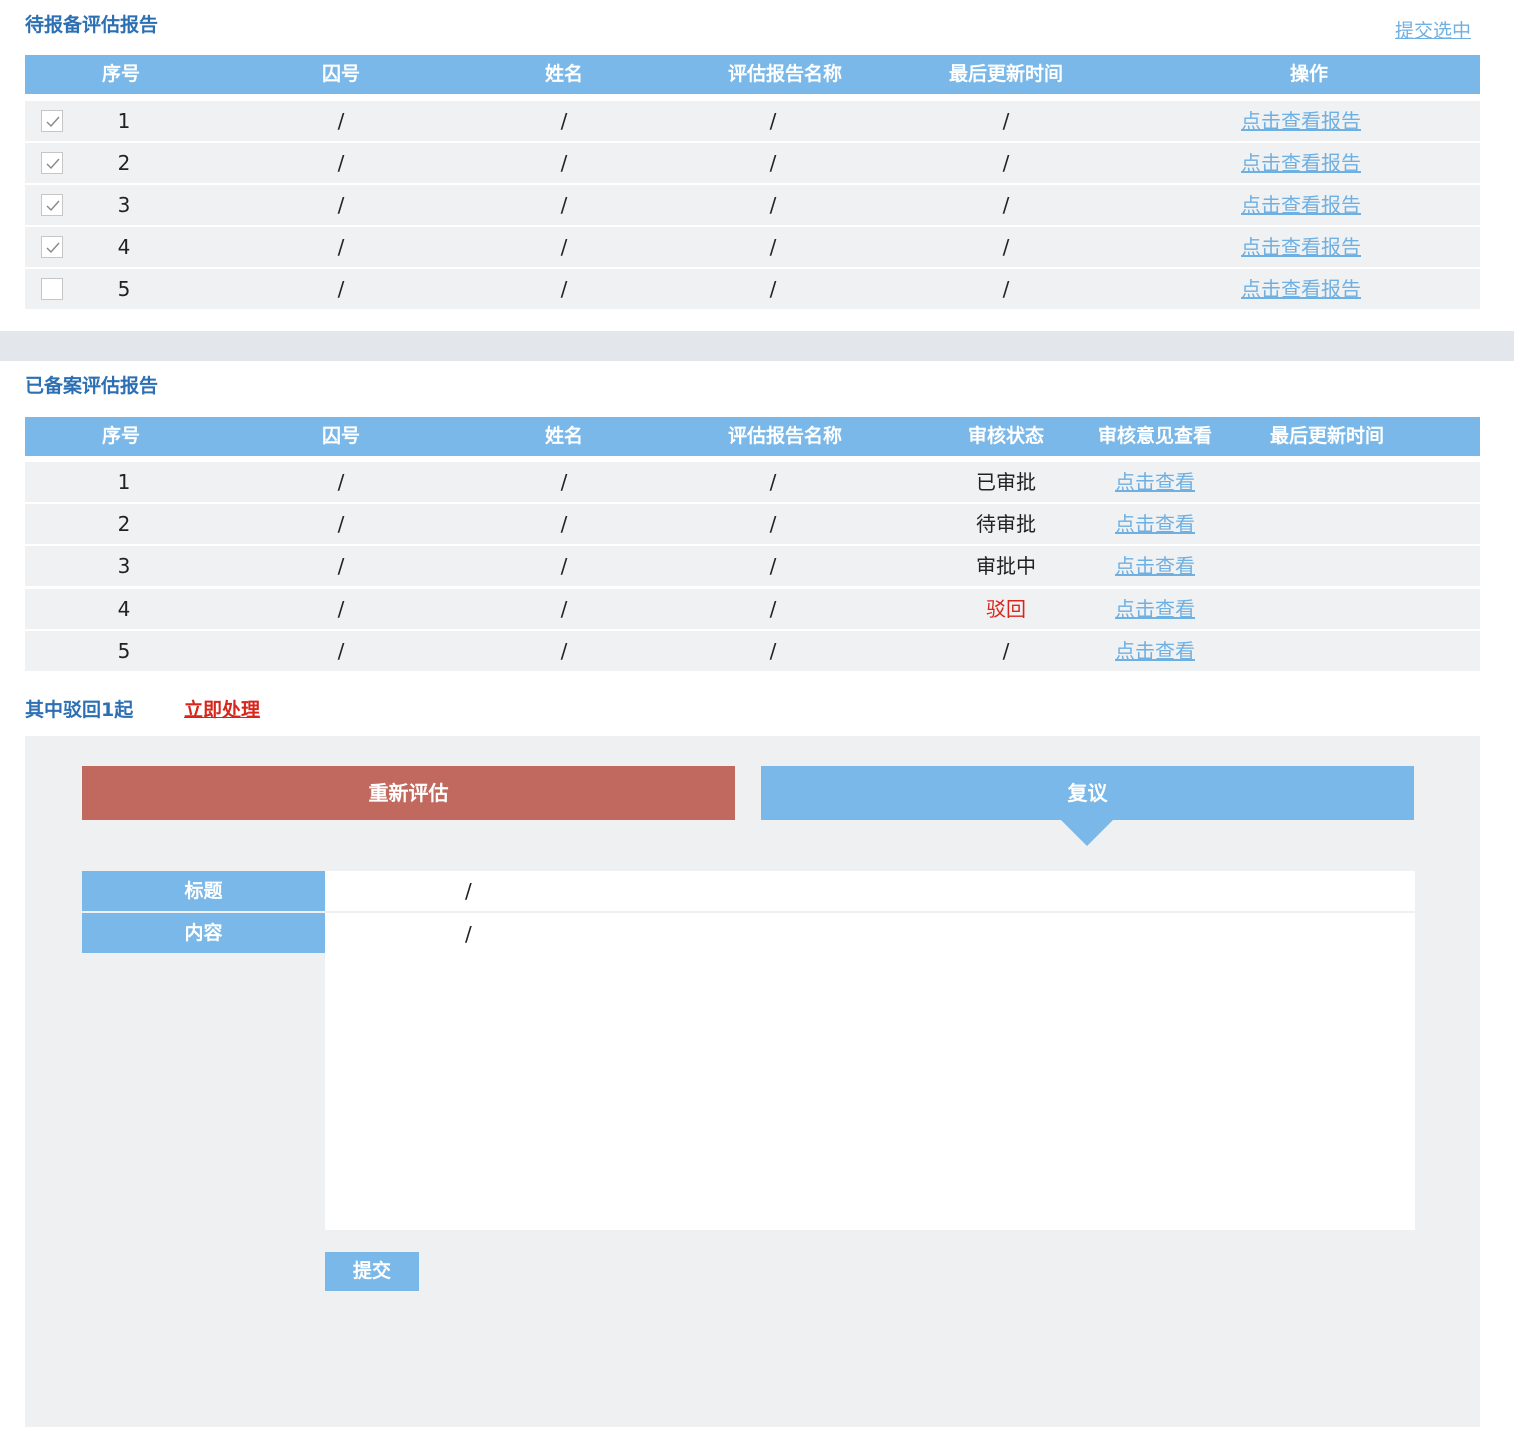 Image resolution: width=1514 pixels, height=1430 pixels. What do you see at coordinates (79, 710) in the screenshot?
I see `rejected-count-notice: 其中驳回1起` at bounding box center [79, 710].